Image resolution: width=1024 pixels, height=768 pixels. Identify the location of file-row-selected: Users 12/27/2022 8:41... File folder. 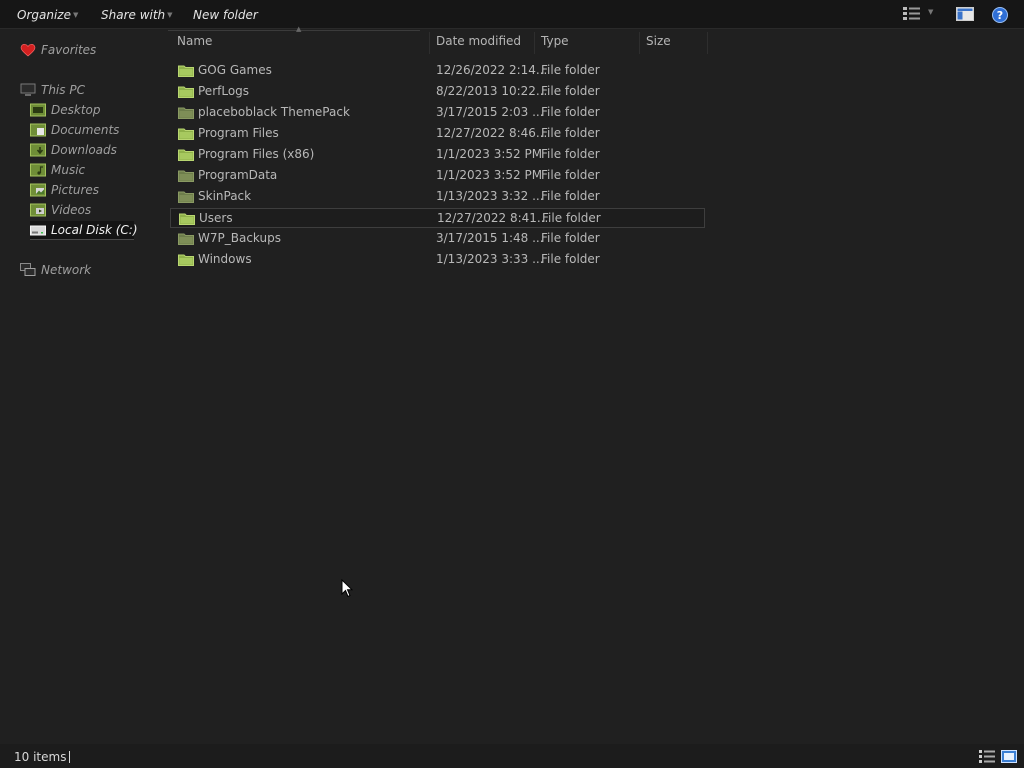
(437, 218).